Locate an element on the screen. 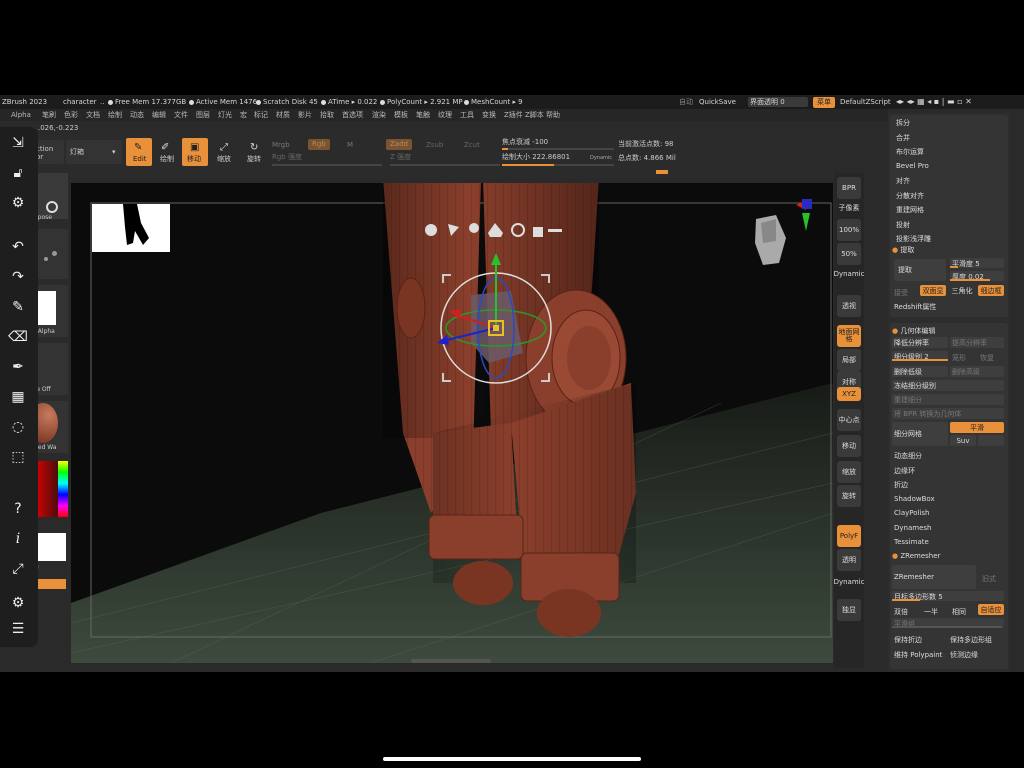 This screenshot has height=768, width=1024. rotate-button: ↻ 旋转 is located at coordinates (255, 152).